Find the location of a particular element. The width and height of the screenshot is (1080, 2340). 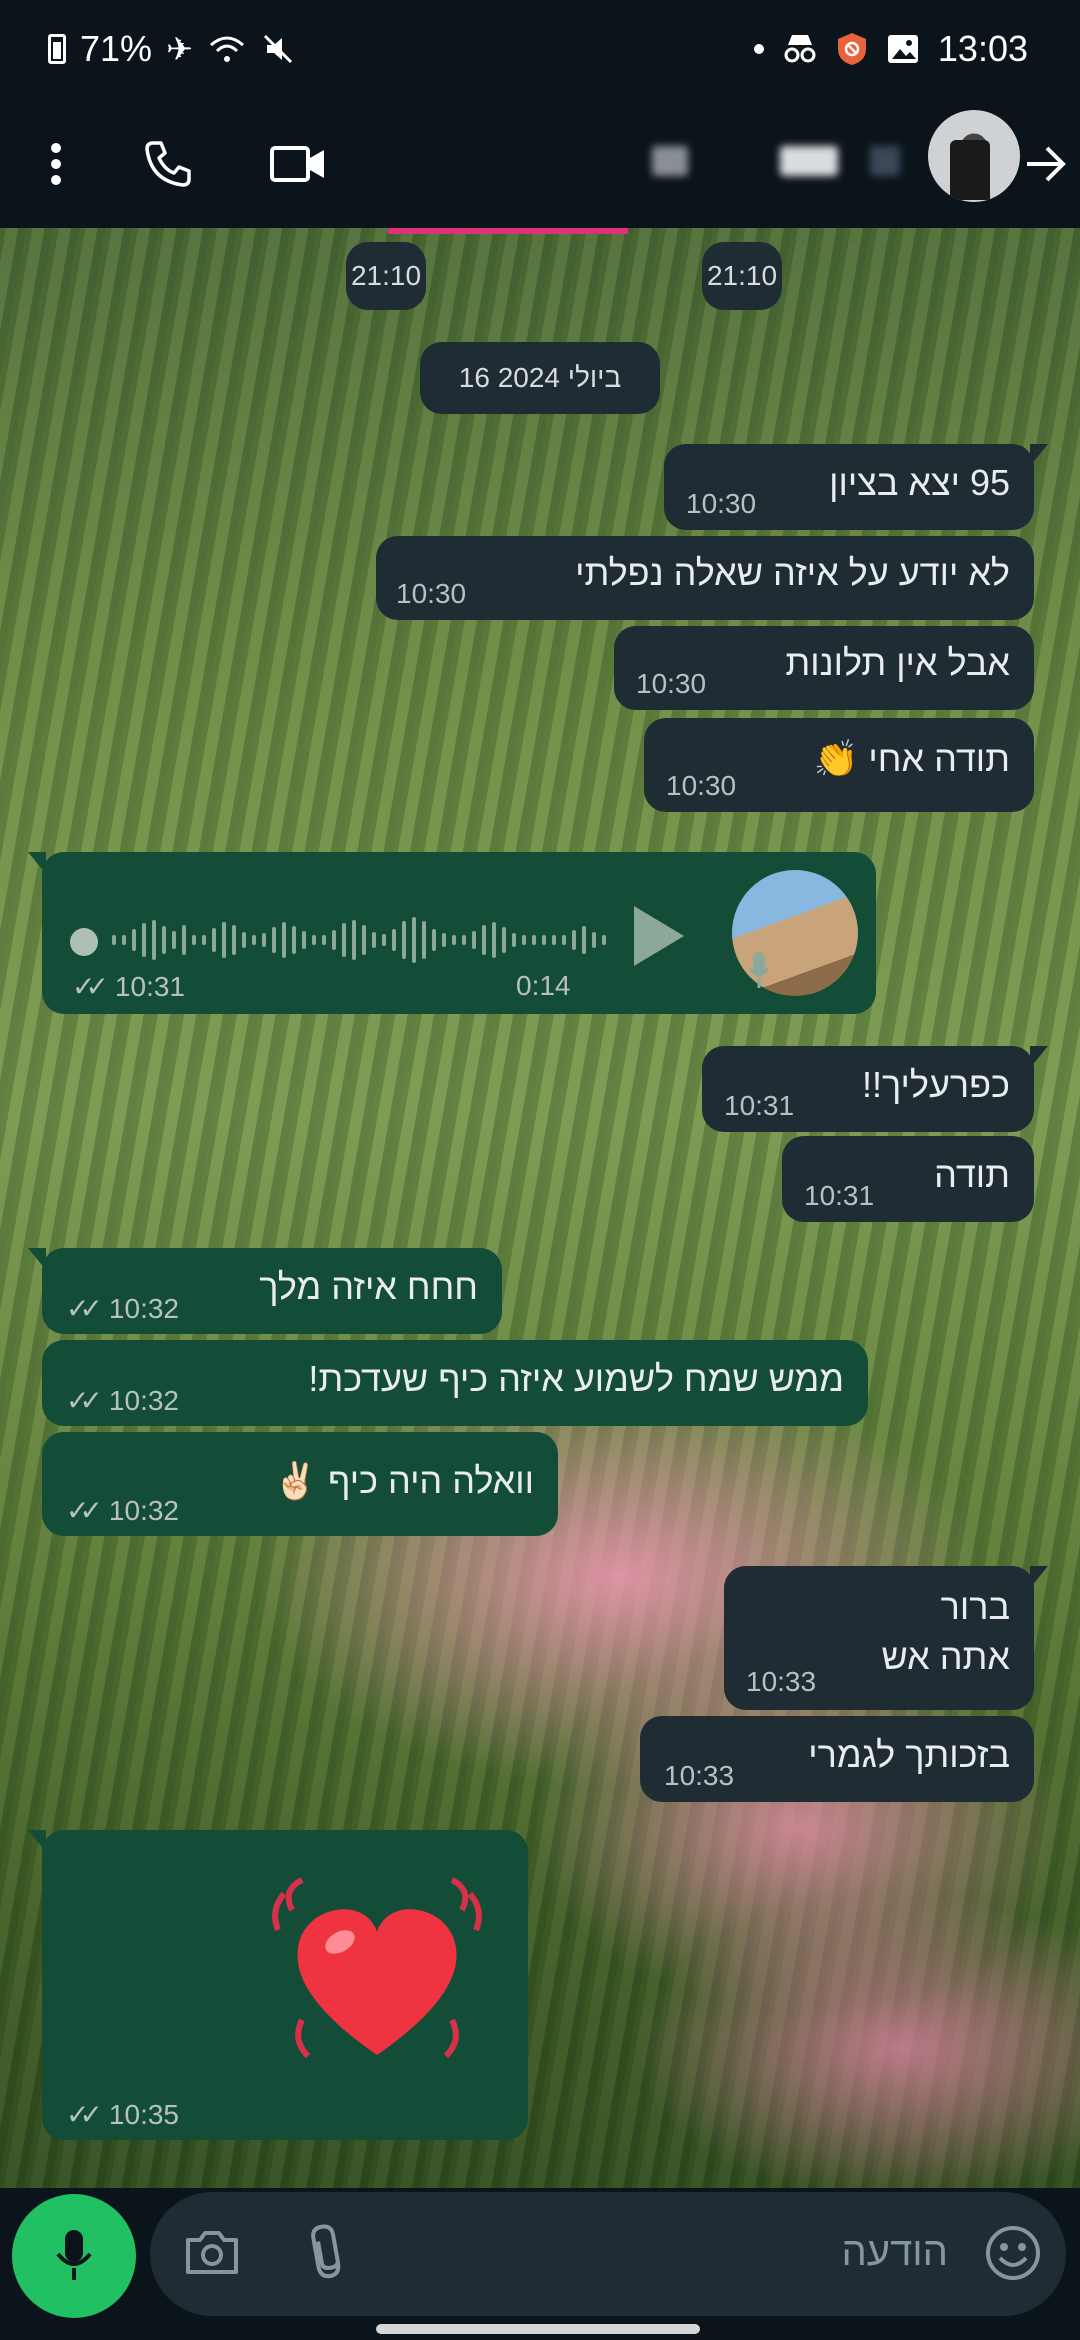

message-bubble-incoming: אבל אין תלונות 10:30 is located at coordinates (824, 668).